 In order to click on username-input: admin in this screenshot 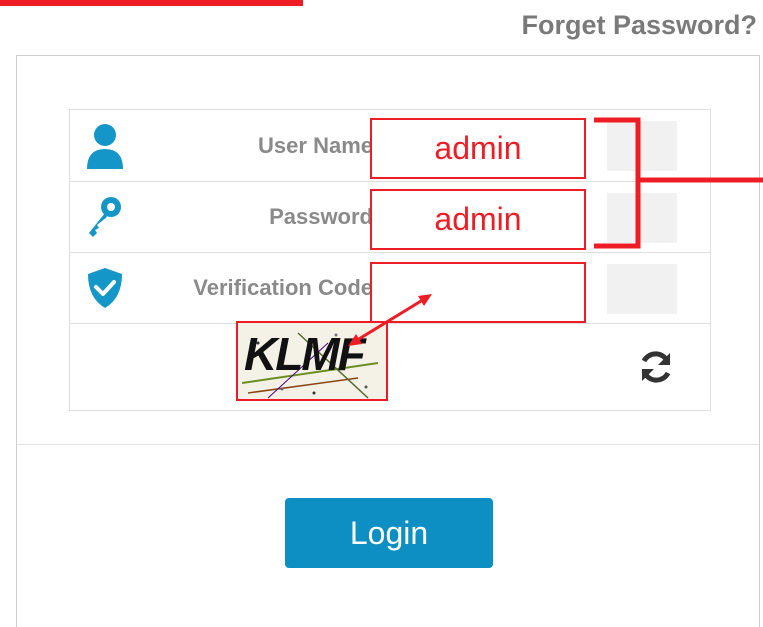, I will do `click(478, 148)`.